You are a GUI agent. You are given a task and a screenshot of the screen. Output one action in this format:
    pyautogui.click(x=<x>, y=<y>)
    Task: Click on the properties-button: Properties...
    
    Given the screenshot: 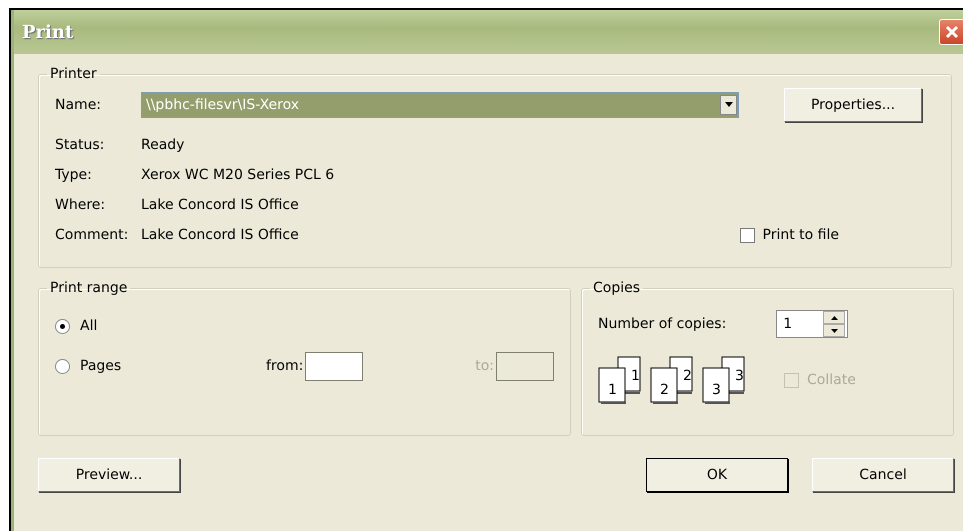 What is the action you would take?
    pyautogui.click(x=853, y=105)
    